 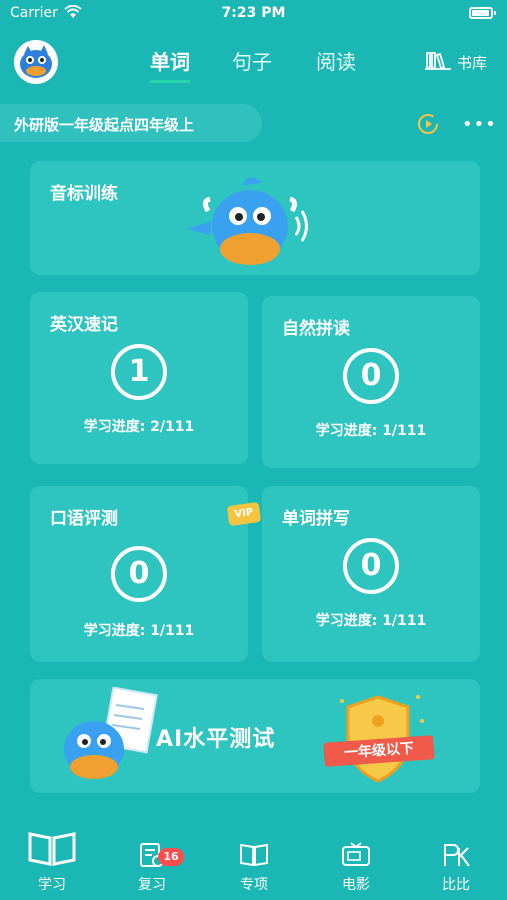 I want to click on tab-label: 学习, so click(x=52, y=885).